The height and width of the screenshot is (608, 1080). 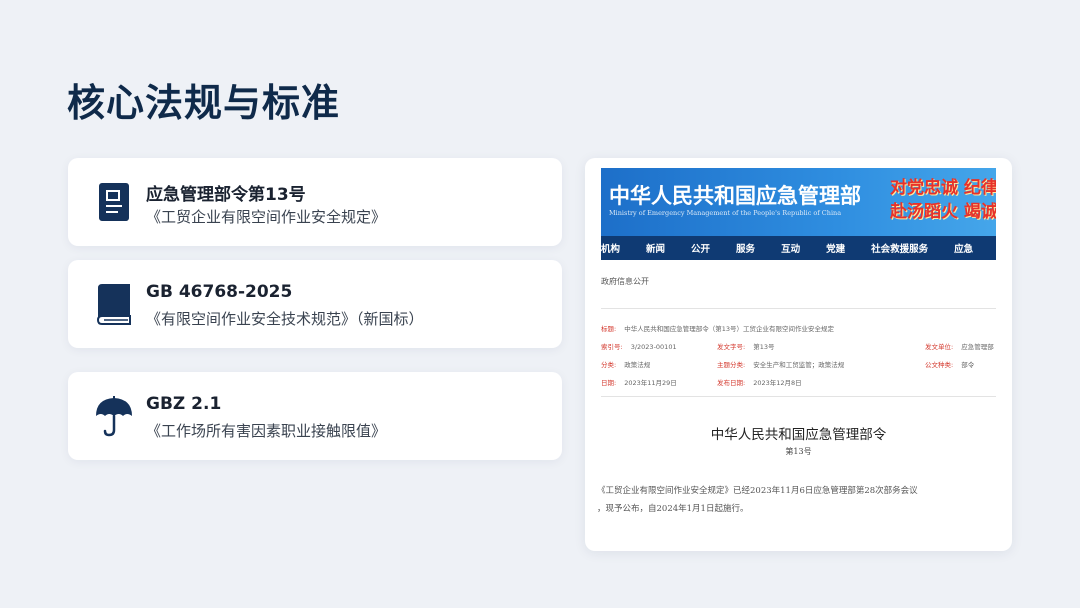 I want to click on meta-field: 分类: 政策法规, so click(x=625, y=364).